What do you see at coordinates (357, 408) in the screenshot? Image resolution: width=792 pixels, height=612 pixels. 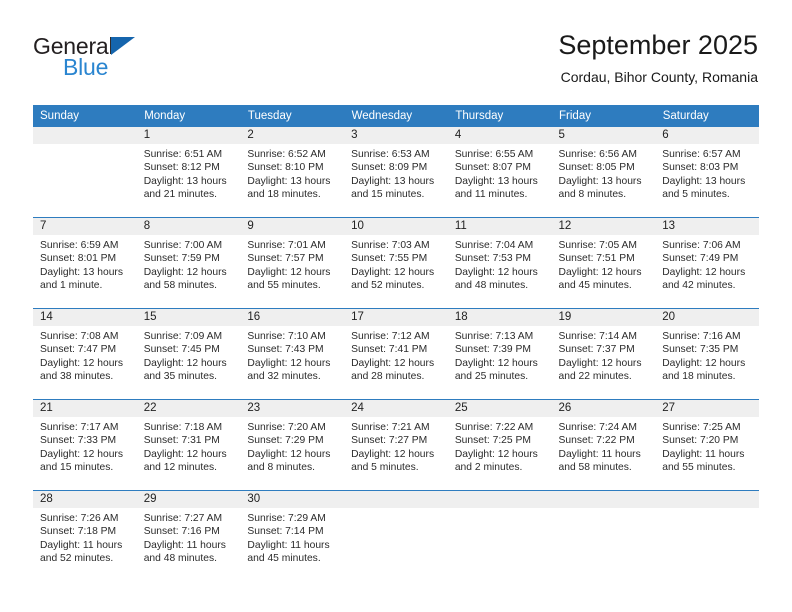 I see `day-number: 24` at bounding box center [357, 408].